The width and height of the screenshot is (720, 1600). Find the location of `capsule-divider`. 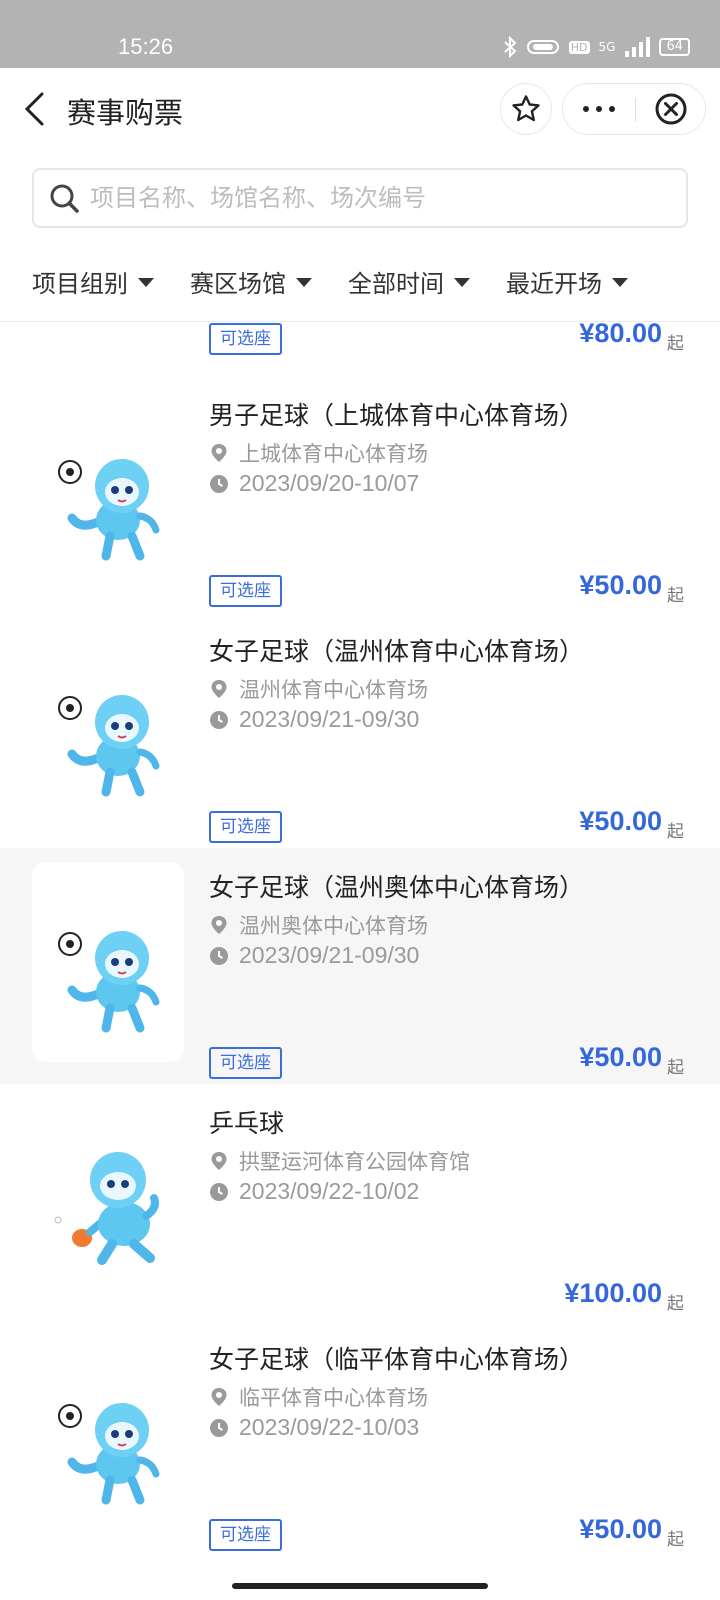

capsule-divider is located at coordinates (635, 110).